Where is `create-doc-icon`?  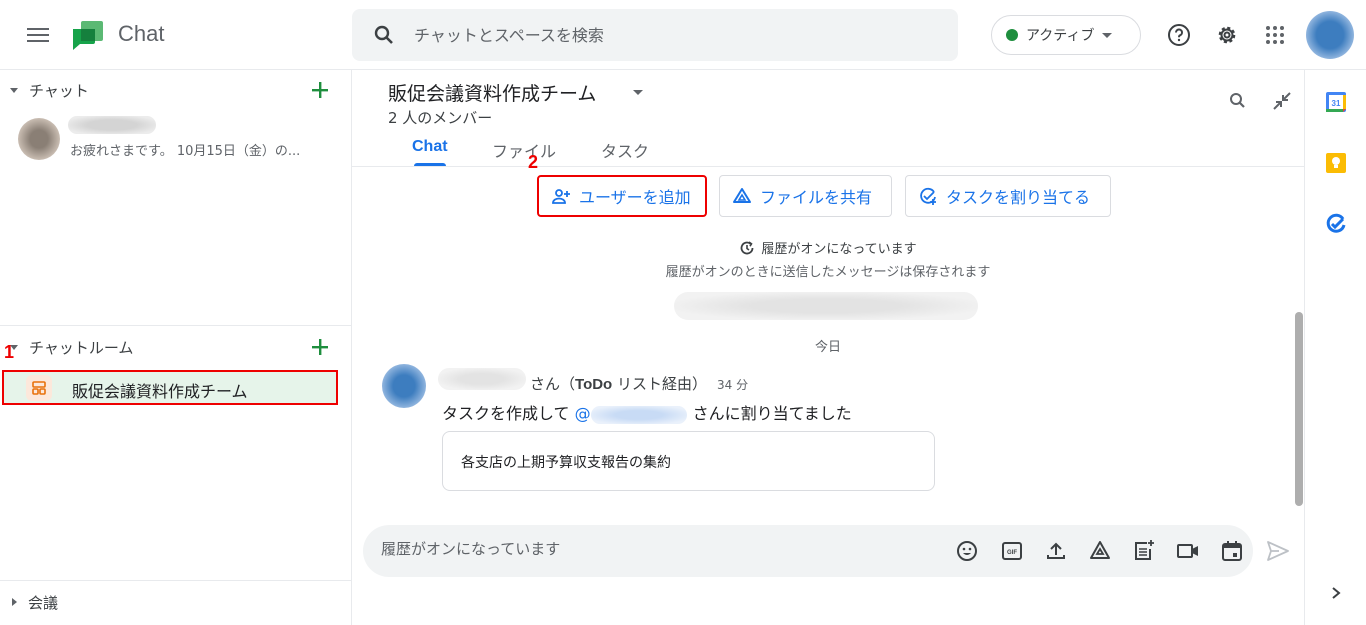
create-doc-icon is located at coordinates (1144, 551).